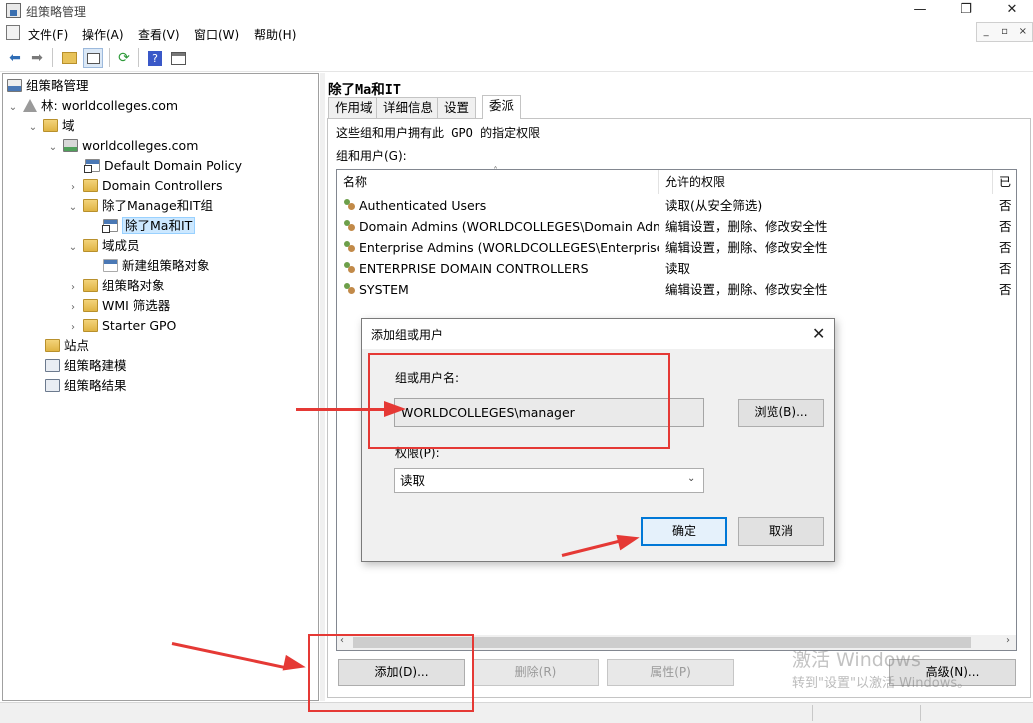 This screenshot has width=1033, height=723. Describe the element at coordinates (162, 185) in the screenshot. I see `tree-label: Domain Controllers` at that location.